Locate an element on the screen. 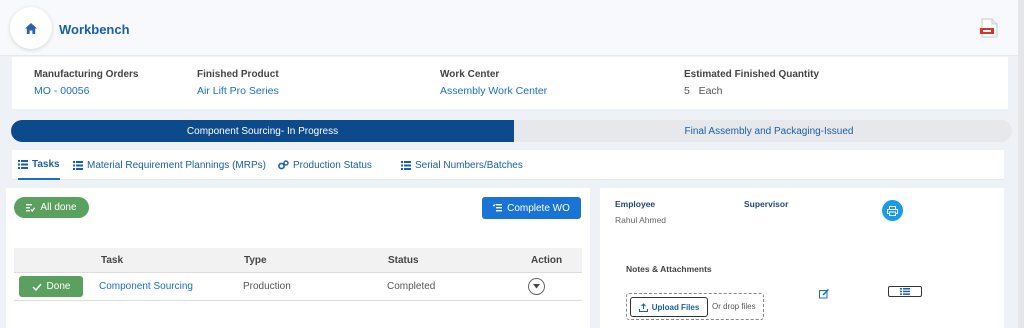 The image size is (1024, 328). estimated-quantity-value: 5 Each is located at coordinates (703, 91).